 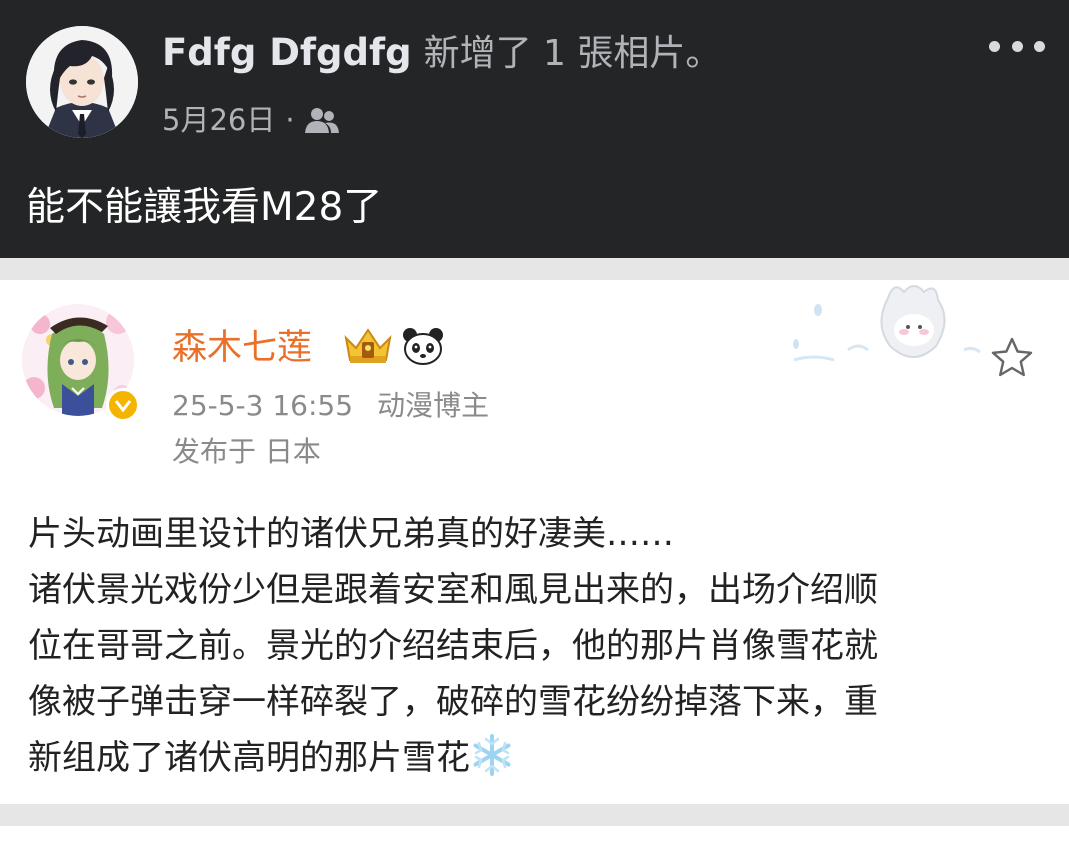 I want to click on author-avatar, so click(x=82, y=82).